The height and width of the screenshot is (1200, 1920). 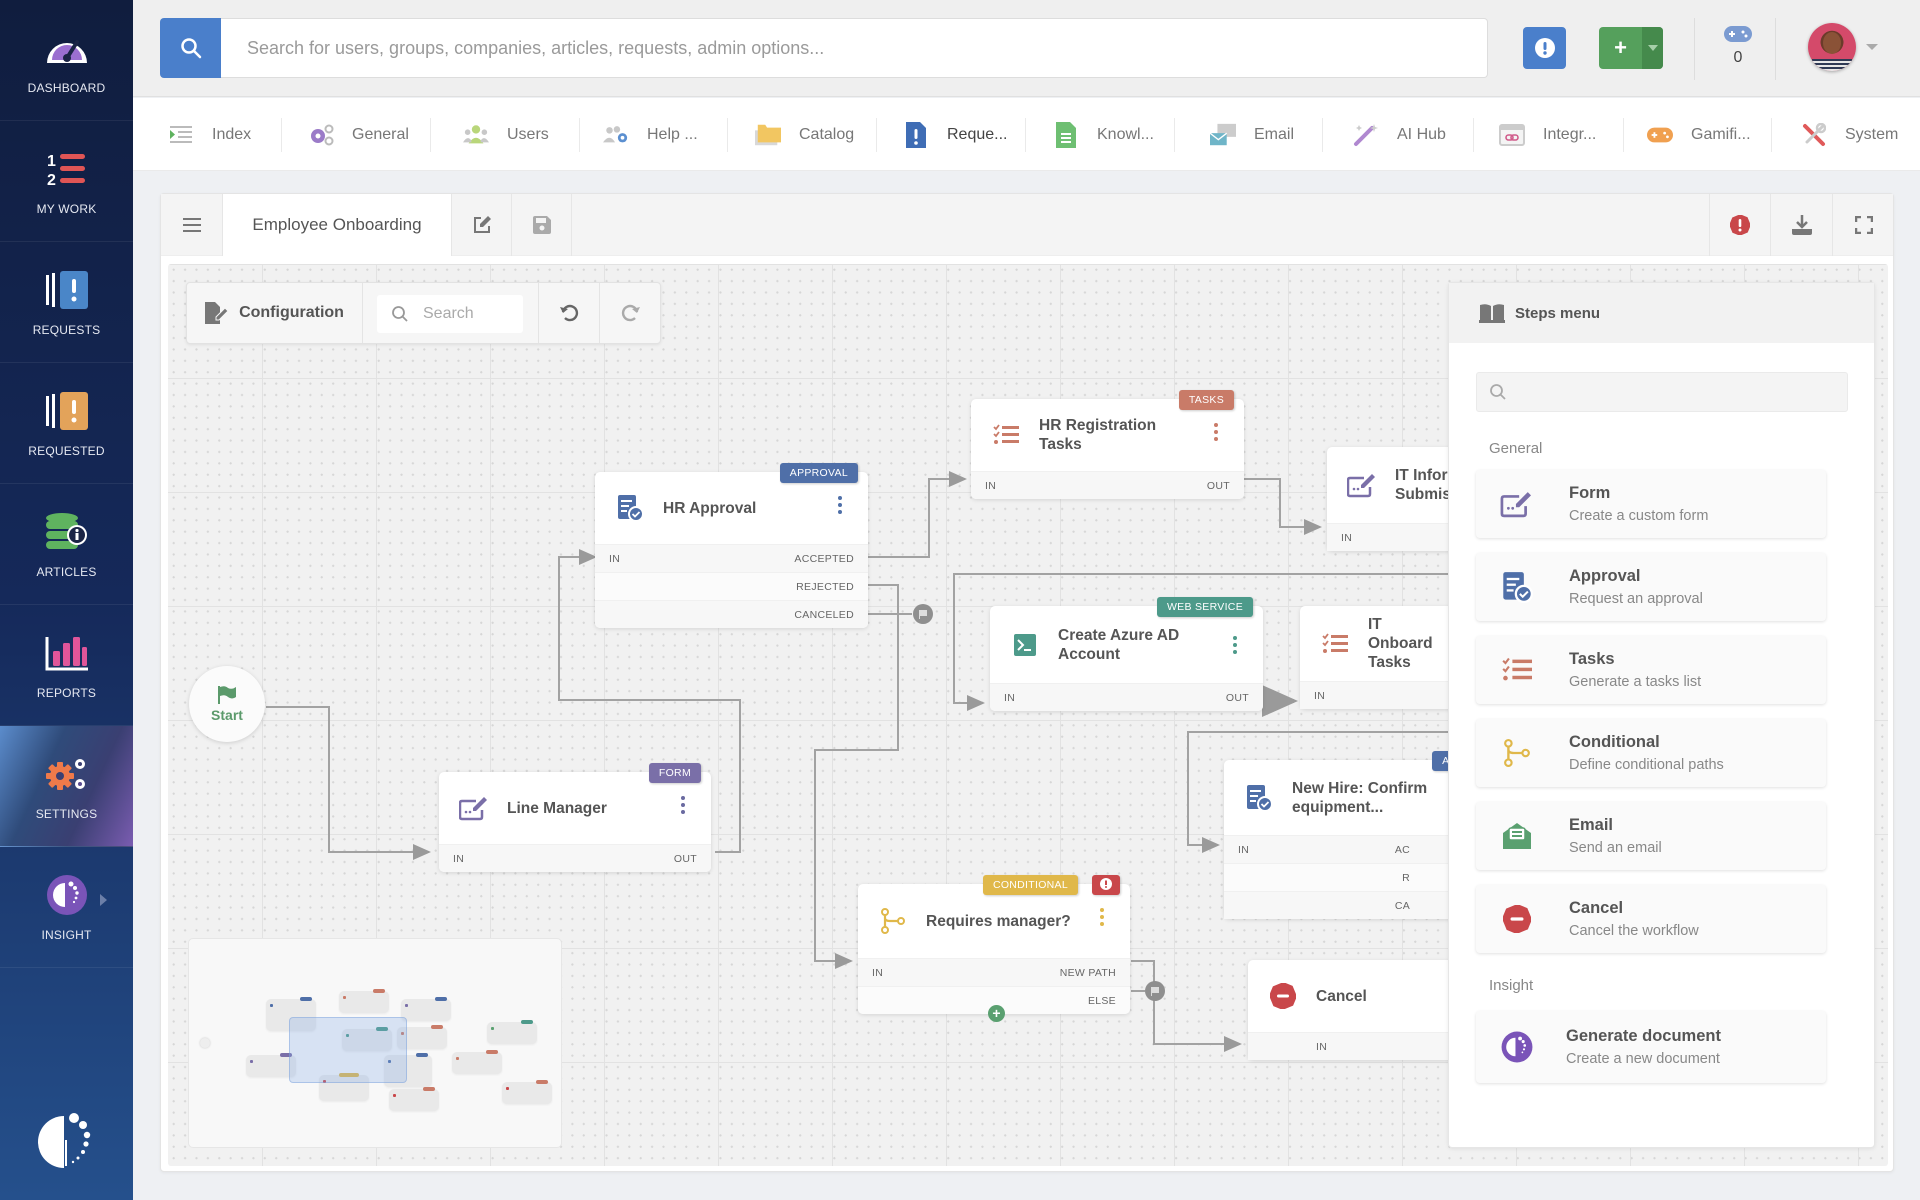 I want to click on index-list-icon, so click(x=181, y=135).